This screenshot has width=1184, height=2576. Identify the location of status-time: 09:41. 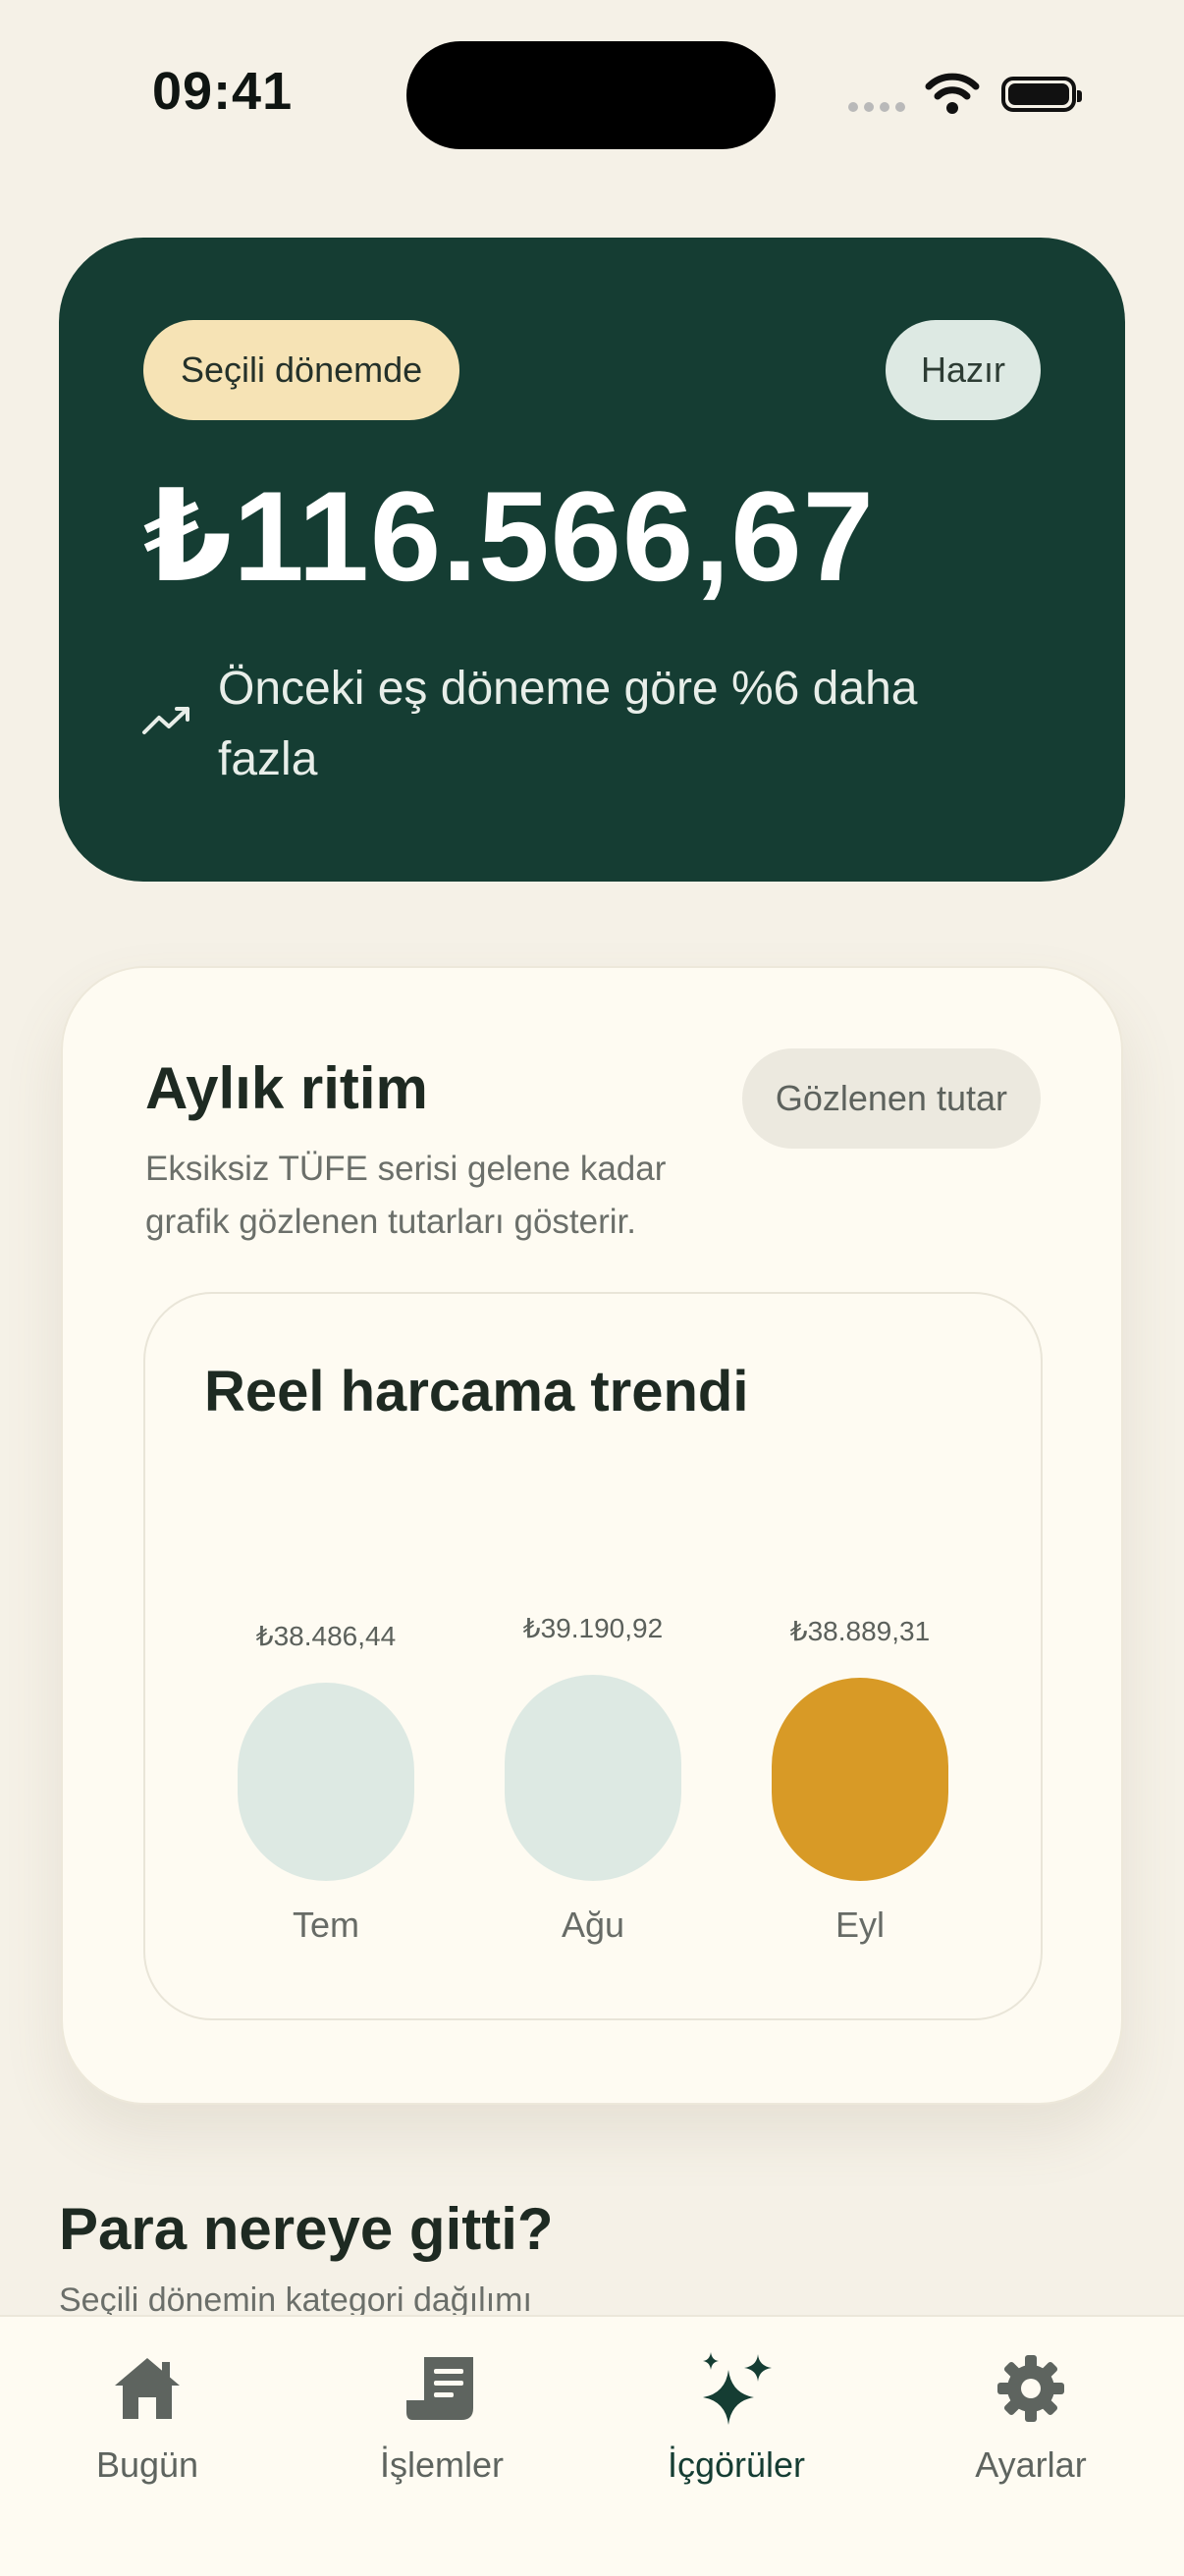
(223, 91).